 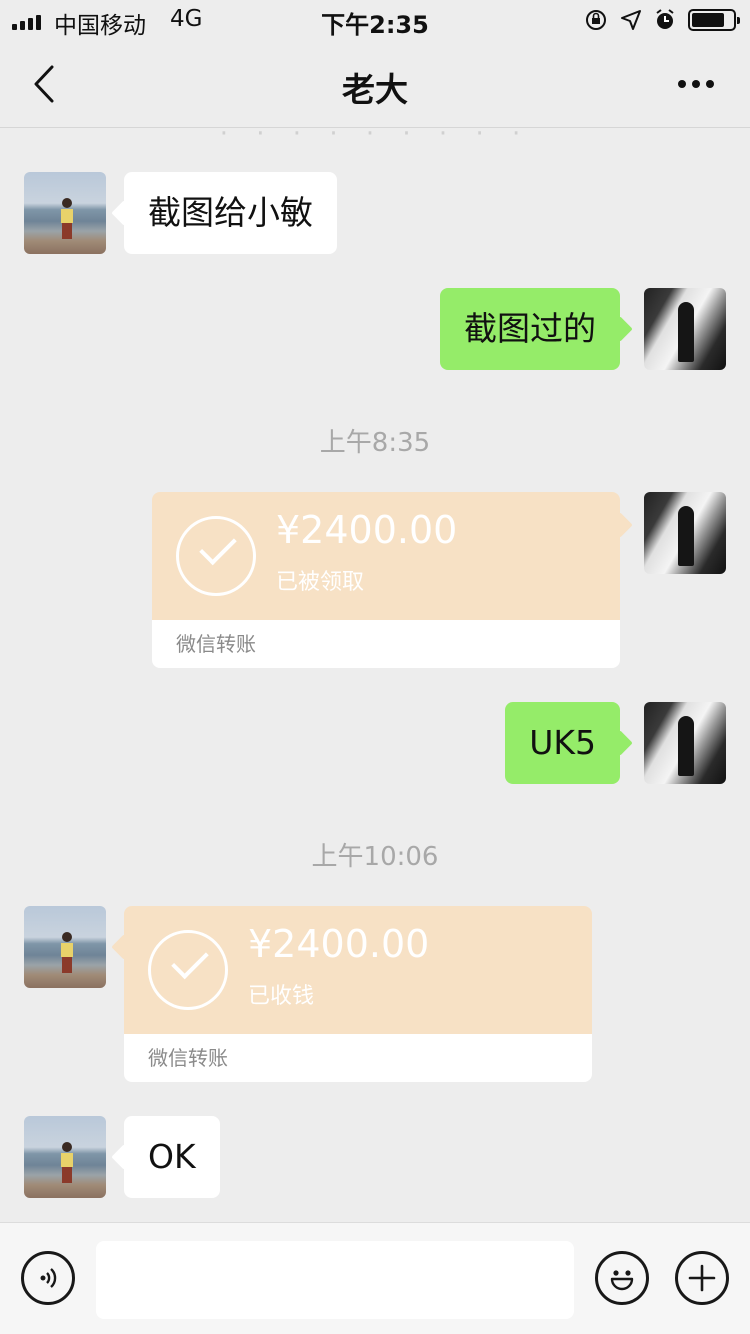 I want to click on message-input, so click(x=335, y=1280).